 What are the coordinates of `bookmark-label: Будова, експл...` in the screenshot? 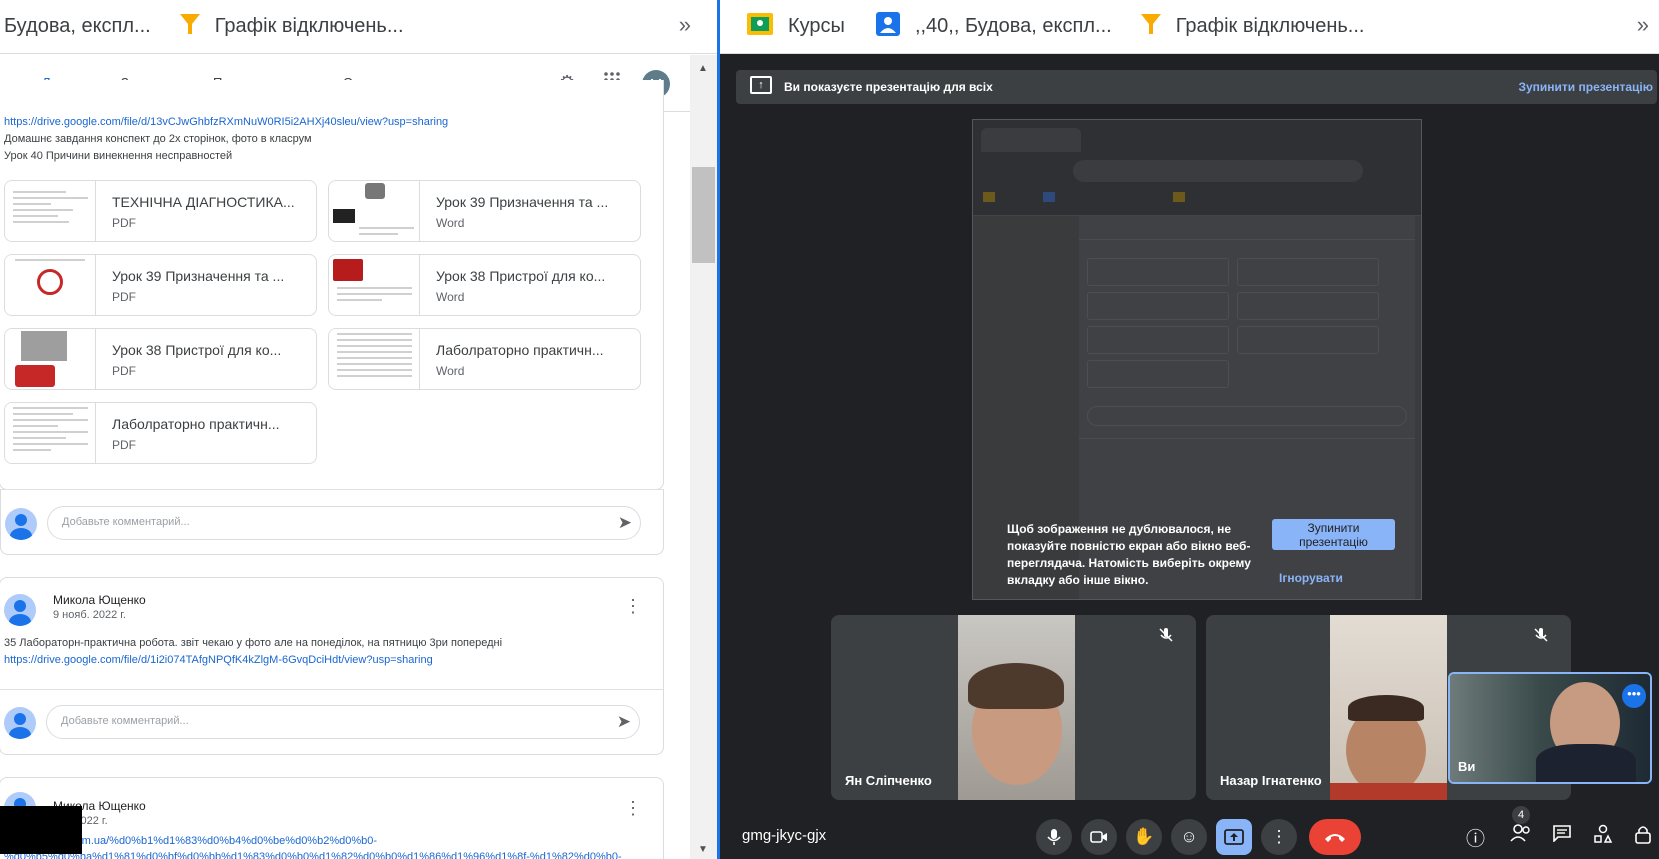 It's located at (77, 26).